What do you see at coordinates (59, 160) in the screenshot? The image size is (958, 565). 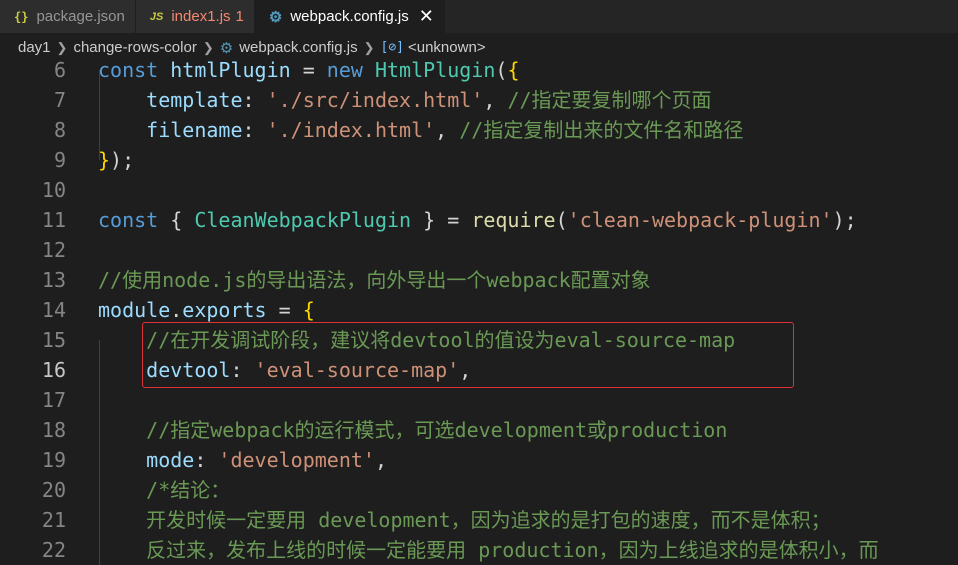 I see `line-number: 9` at bounding box center [59, 160].